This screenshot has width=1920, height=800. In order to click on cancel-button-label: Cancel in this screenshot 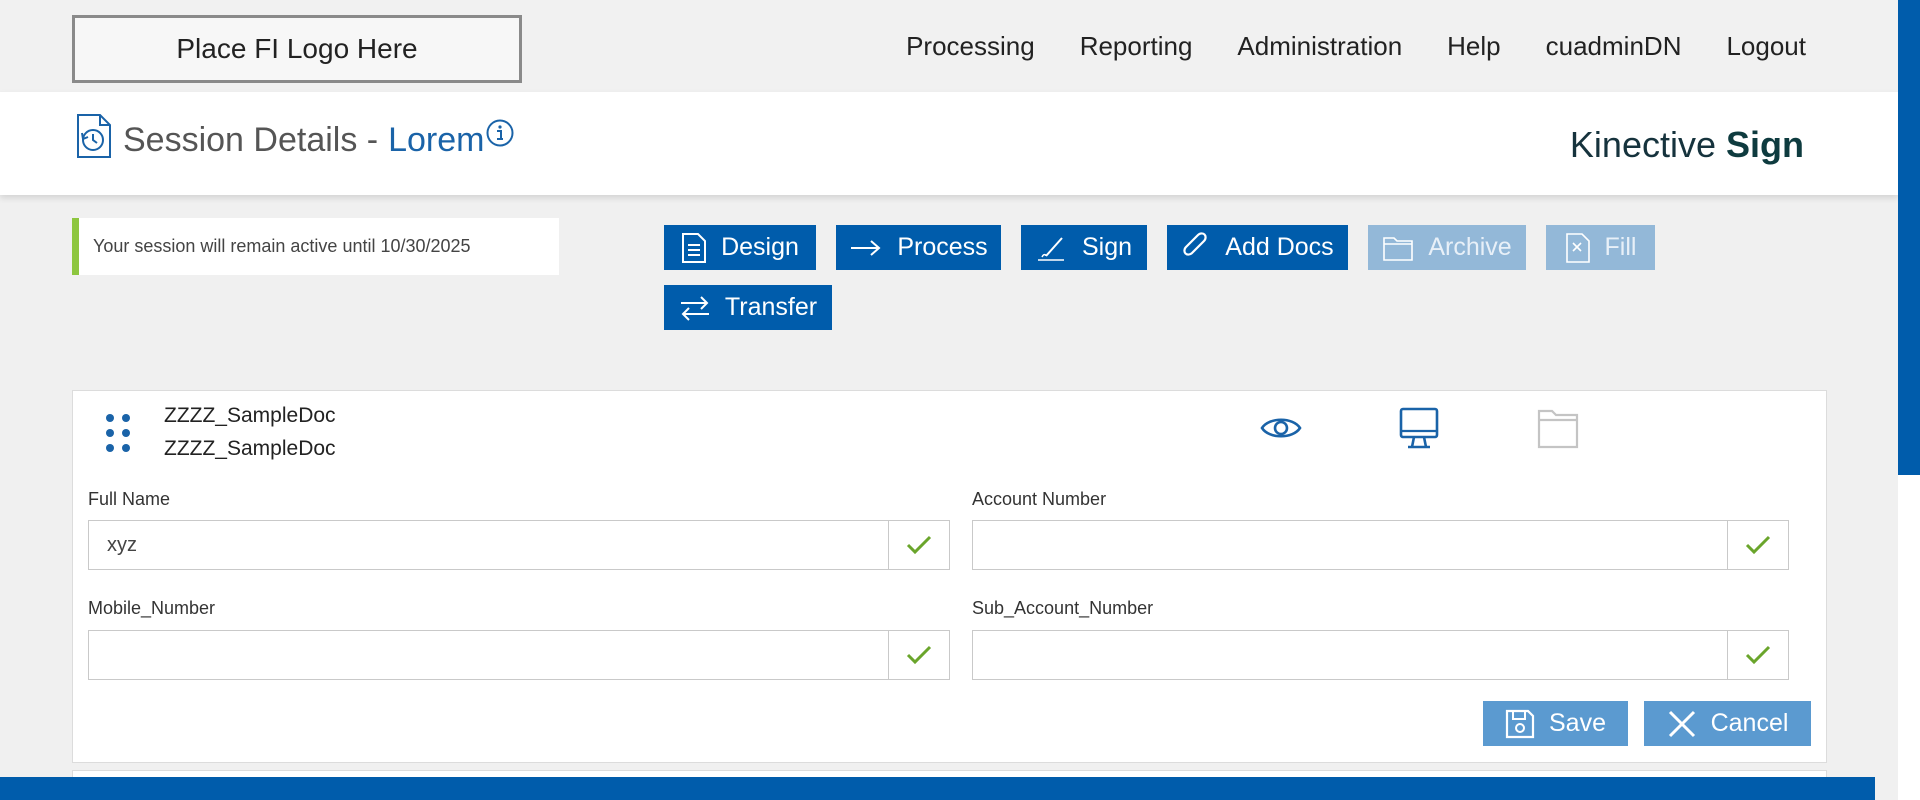, I will do `click(1749, 723)`.